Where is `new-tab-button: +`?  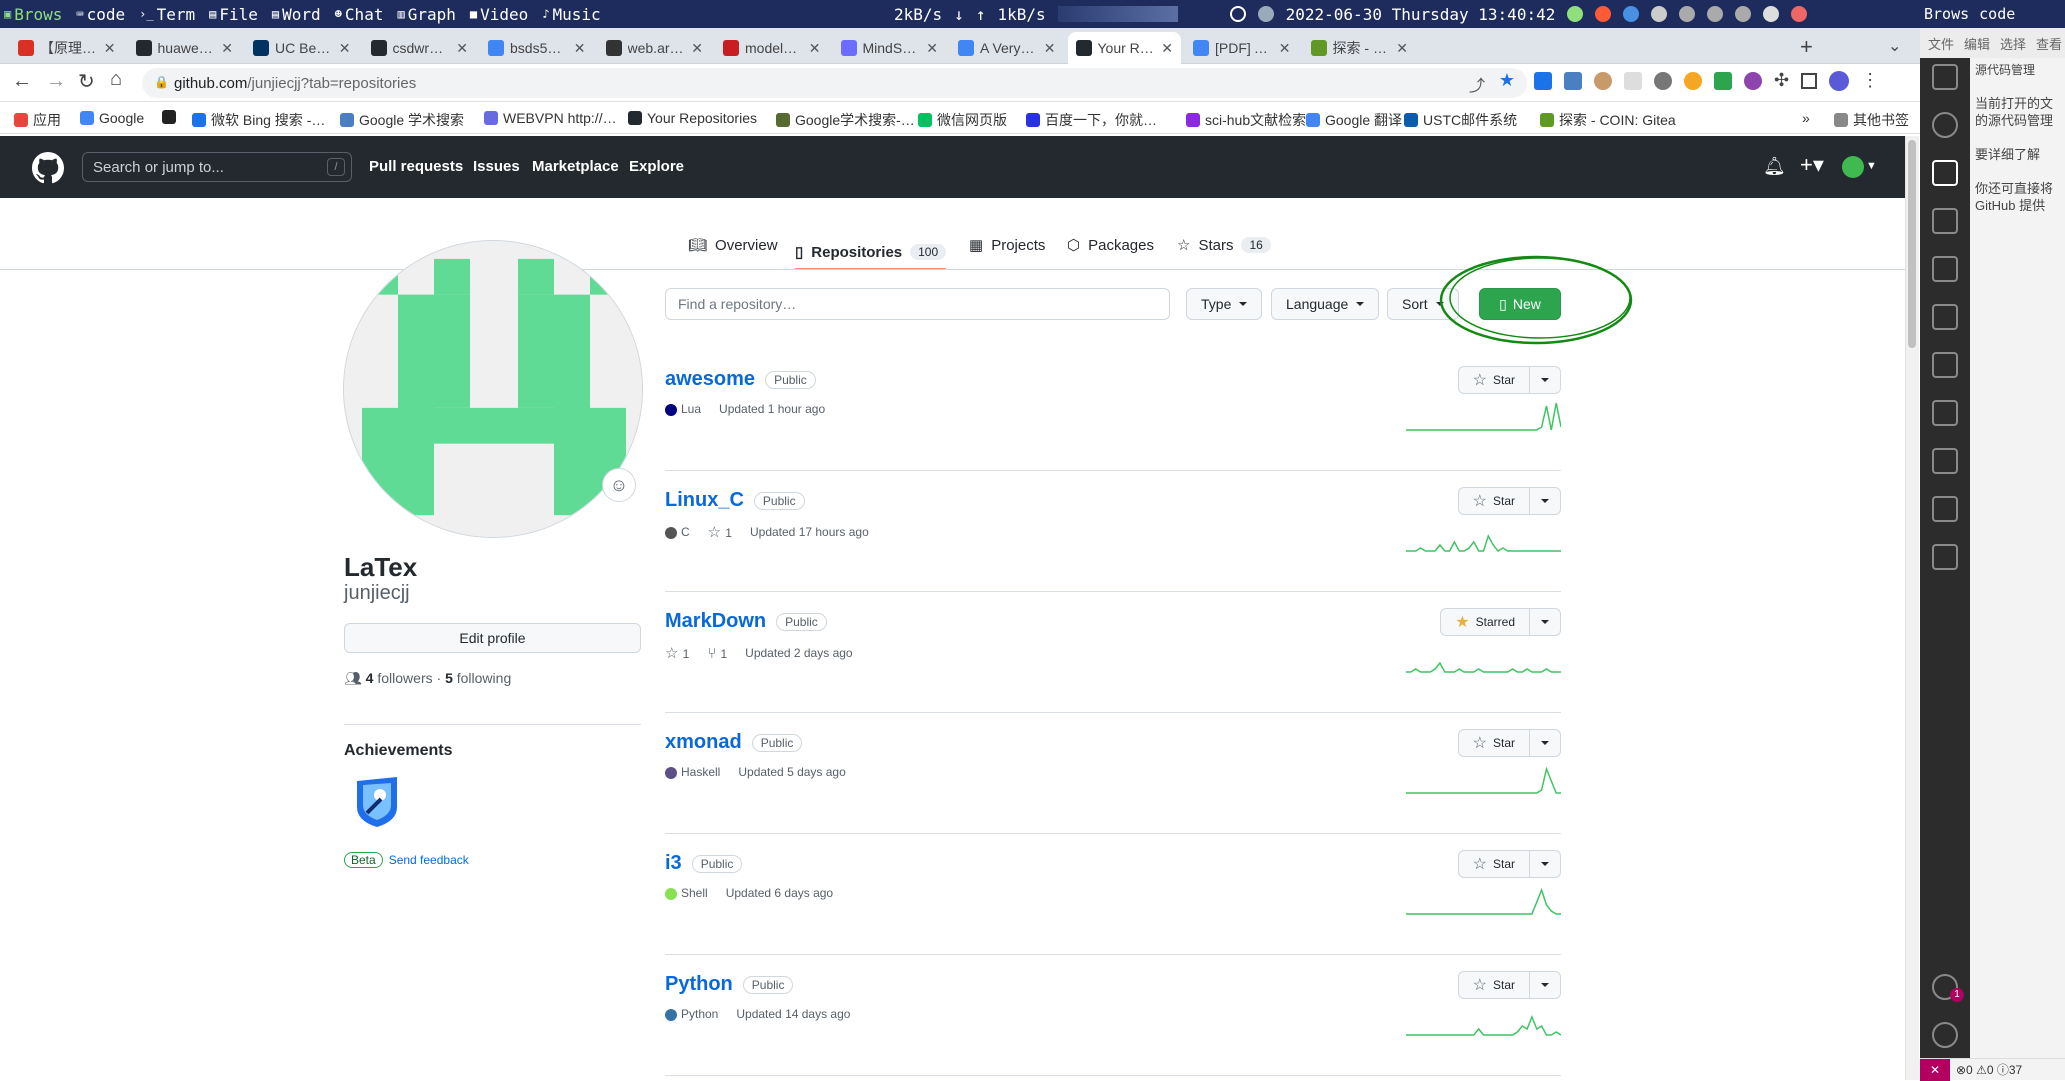 new-tab-button: + is located at coordinates (1806, 47).